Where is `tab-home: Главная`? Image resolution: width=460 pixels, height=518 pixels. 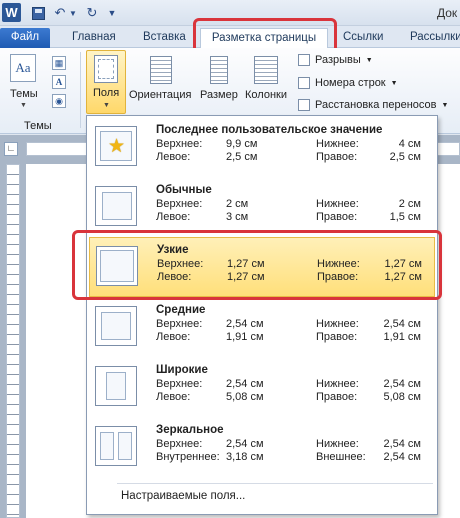
tab-home: Главная is located at coordinates (94, 38).